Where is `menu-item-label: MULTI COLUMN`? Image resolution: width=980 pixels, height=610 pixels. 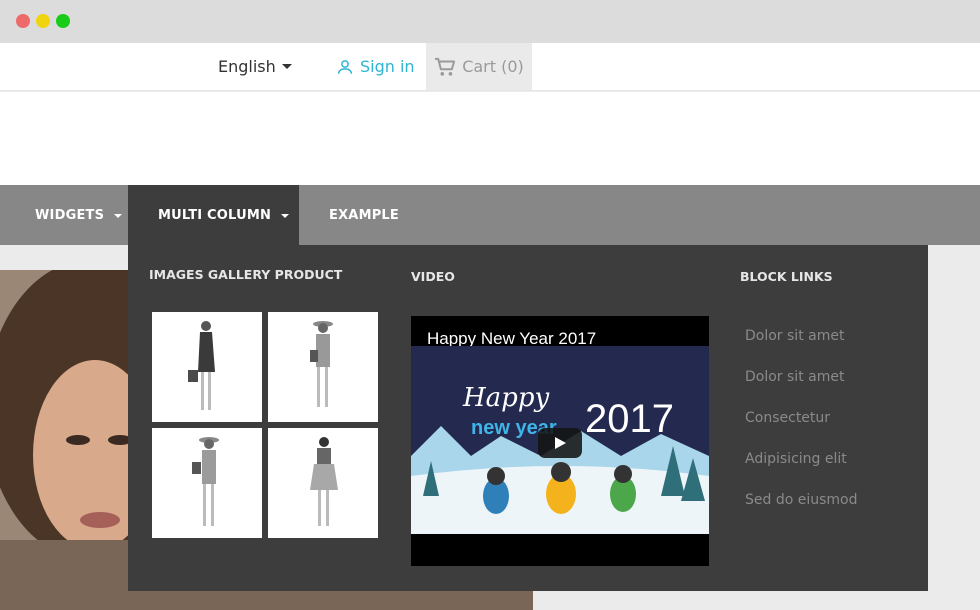
menu-item-label: MULTI COLUMN is located at coordinates (215, 215).